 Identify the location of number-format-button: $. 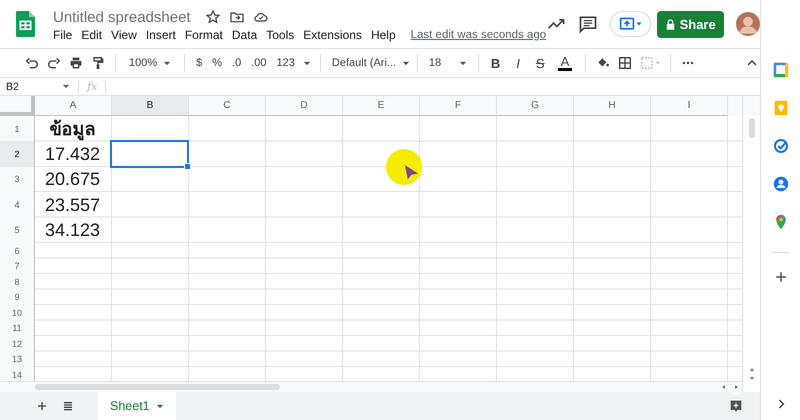
(199, 63).